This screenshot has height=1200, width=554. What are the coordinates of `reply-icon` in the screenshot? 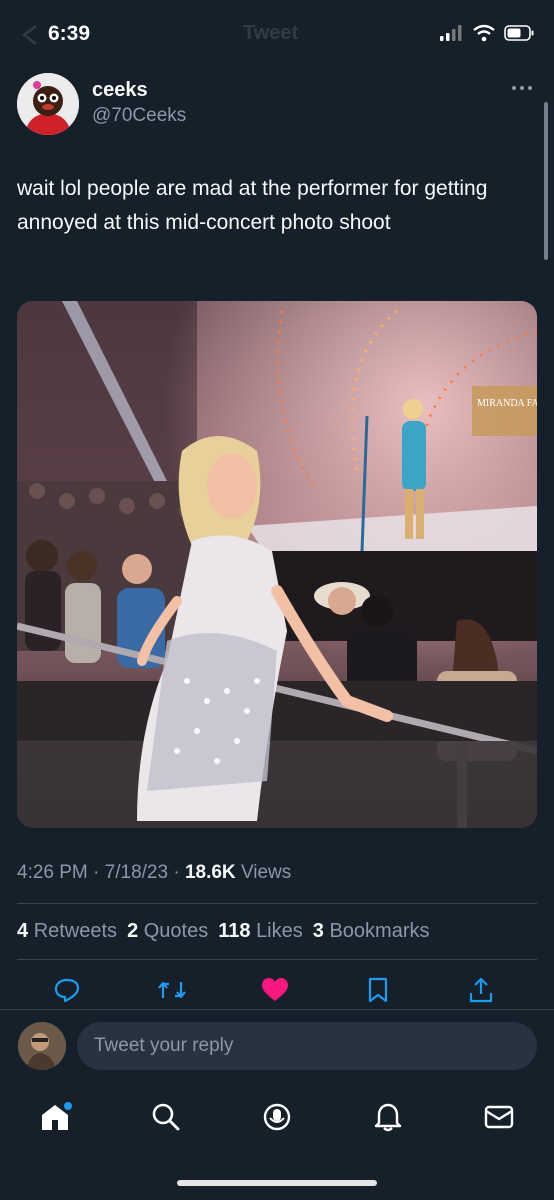 It's located at (67, 990).